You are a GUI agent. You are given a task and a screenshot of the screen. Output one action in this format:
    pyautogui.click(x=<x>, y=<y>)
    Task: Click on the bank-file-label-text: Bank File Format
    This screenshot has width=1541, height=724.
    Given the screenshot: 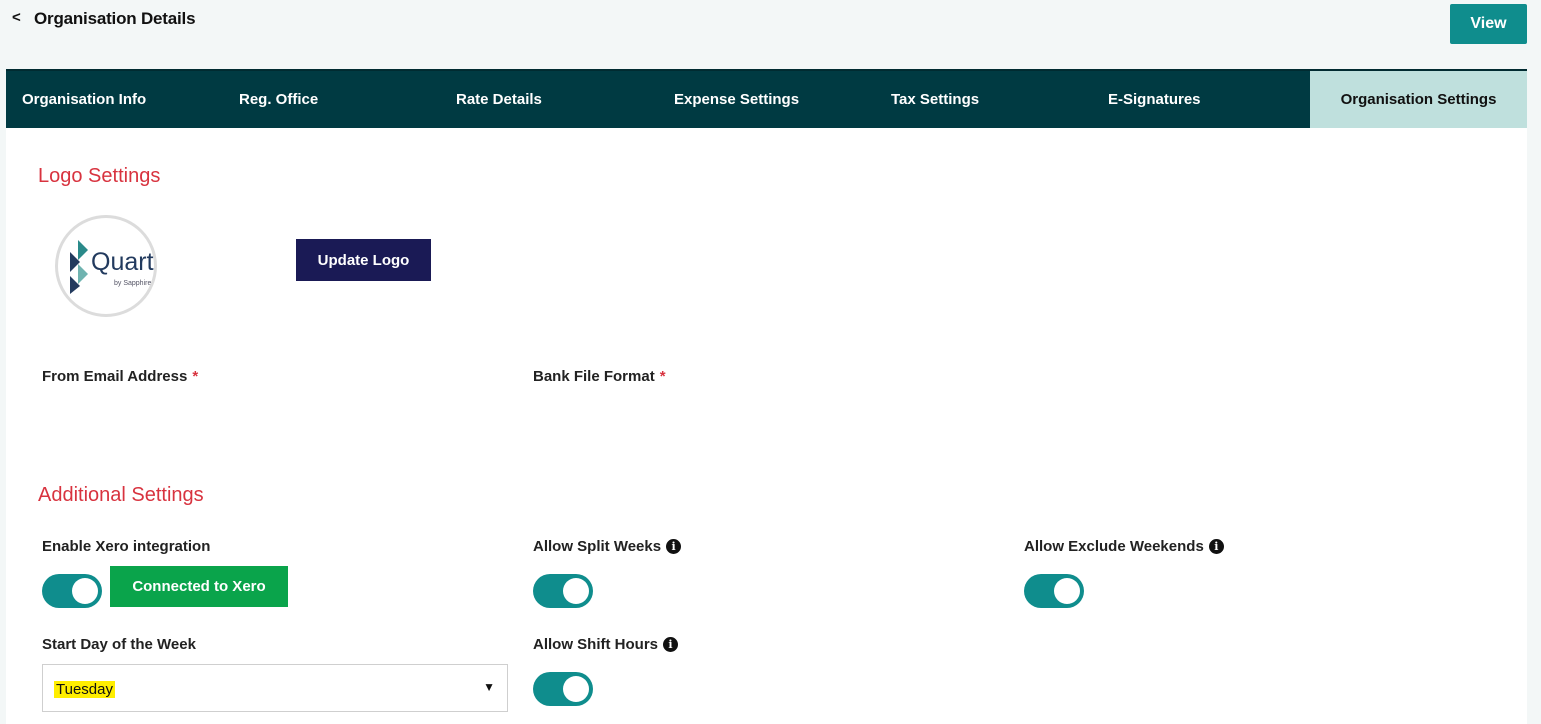 What is the action you would take?
    pyautogui.click(x=594, y=376)
    